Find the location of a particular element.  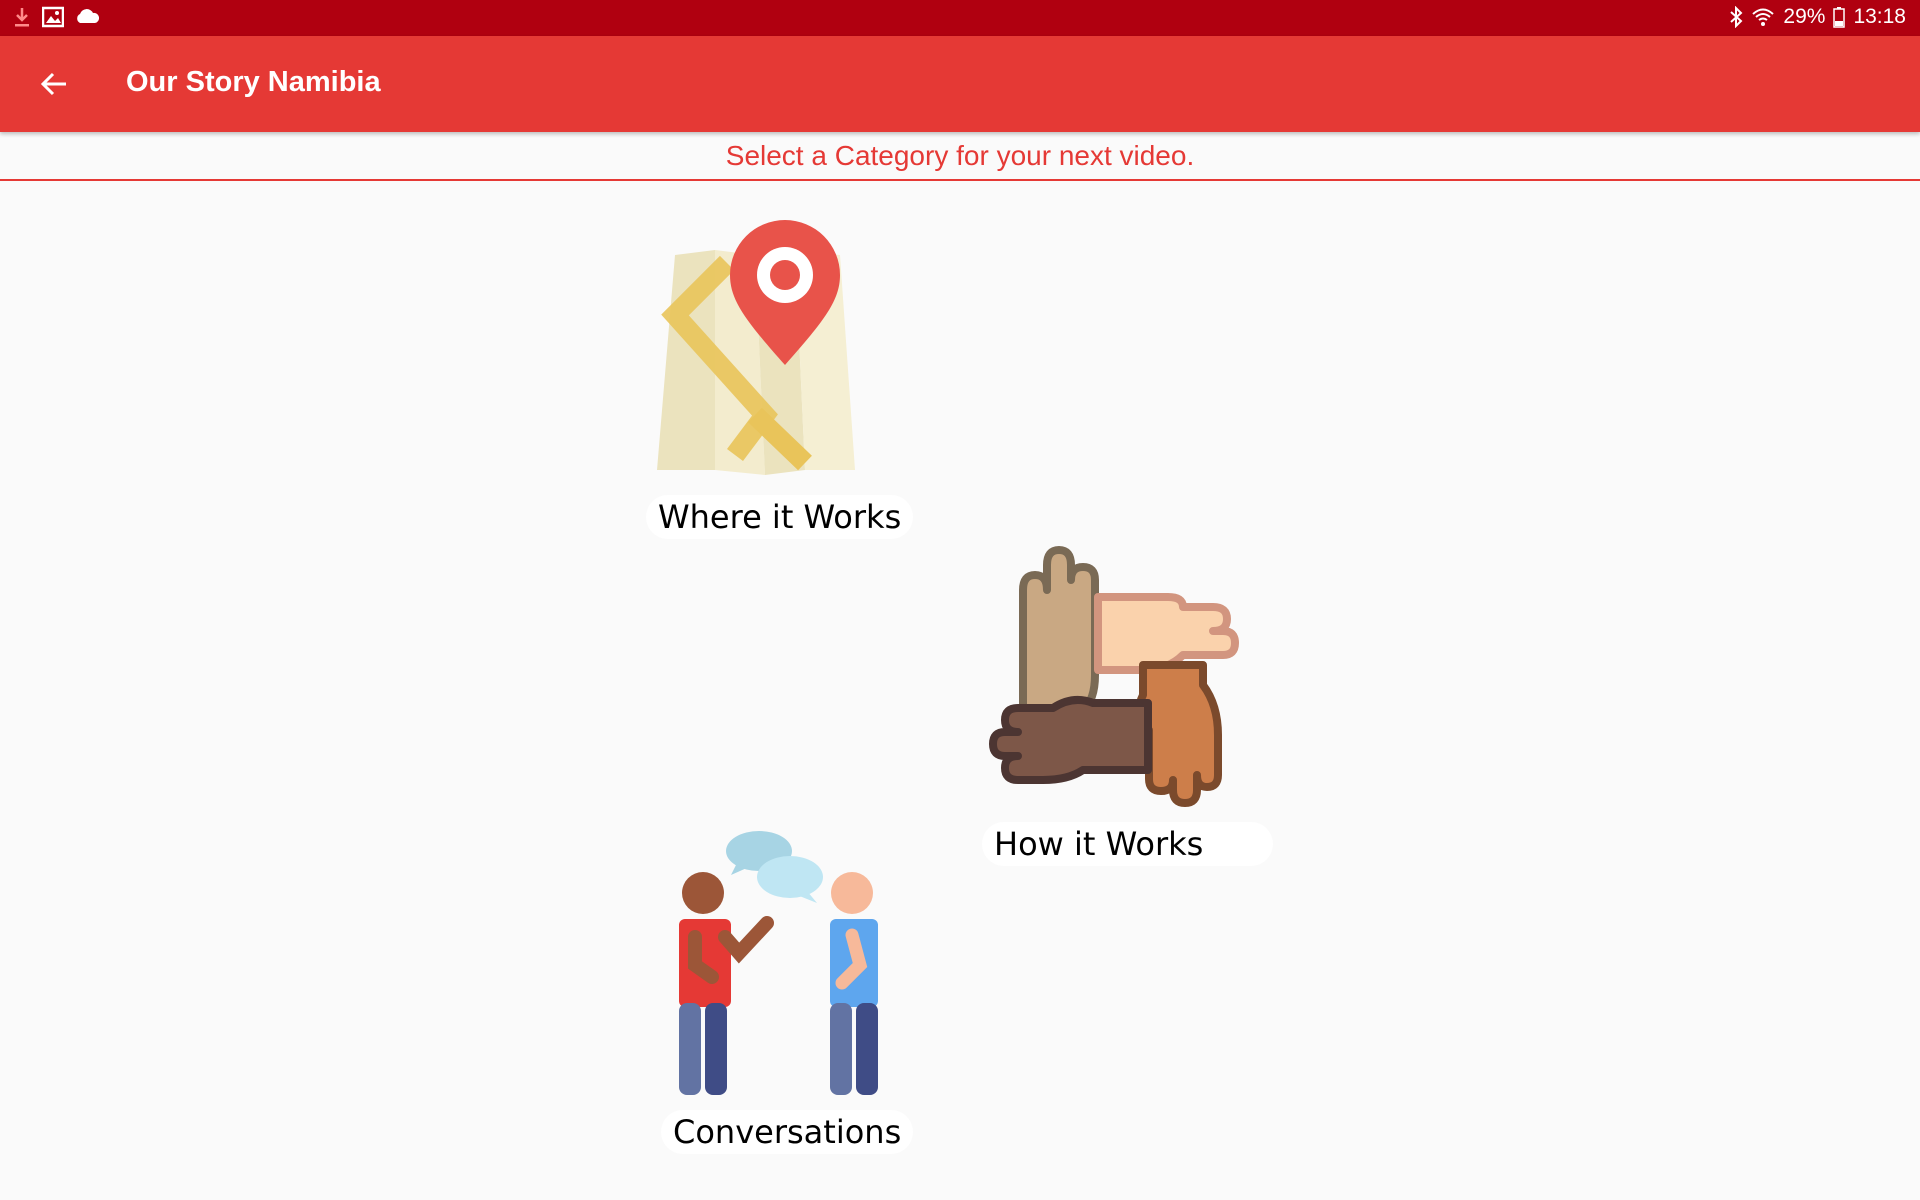

hands-icon is located at coordinates (1114, 676).